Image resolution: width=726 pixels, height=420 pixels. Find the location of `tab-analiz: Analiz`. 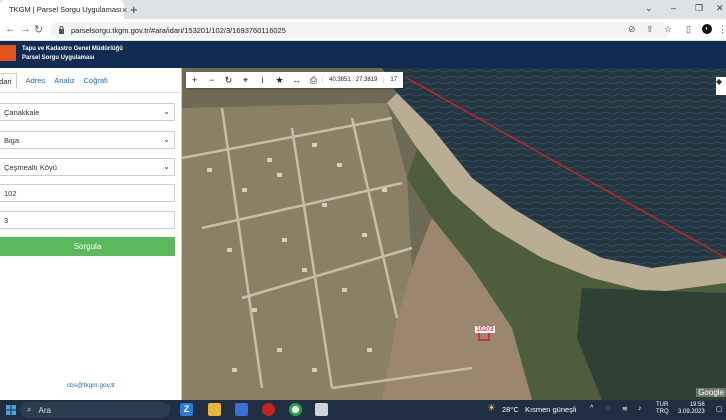

tab-analiz: Analiz is located at coordinates (64, 81).